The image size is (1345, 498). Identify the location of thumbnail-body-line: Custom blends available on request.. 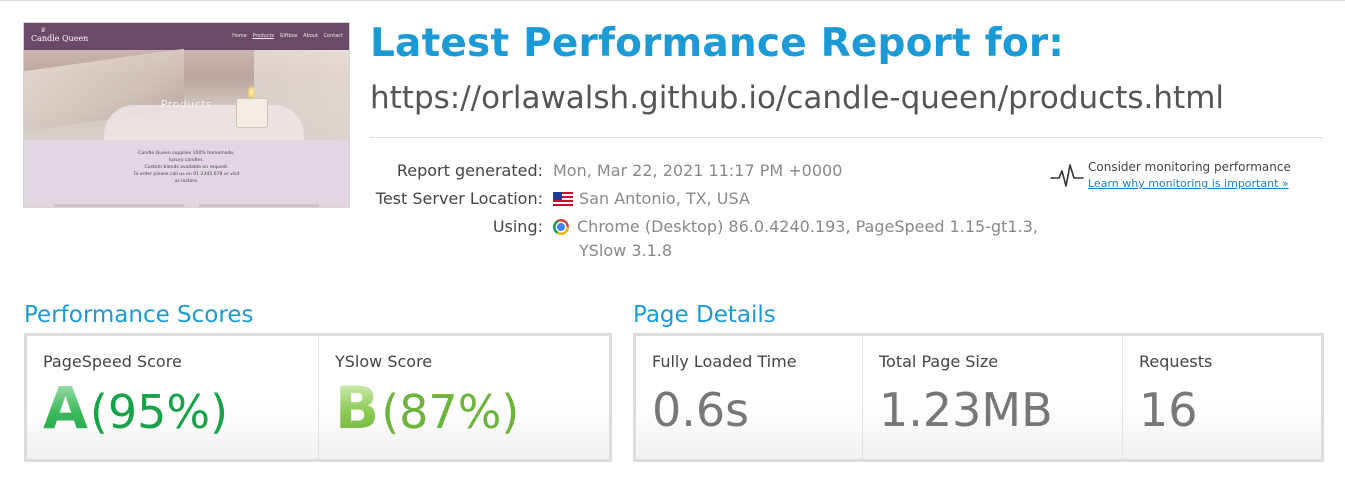
(186, 167).